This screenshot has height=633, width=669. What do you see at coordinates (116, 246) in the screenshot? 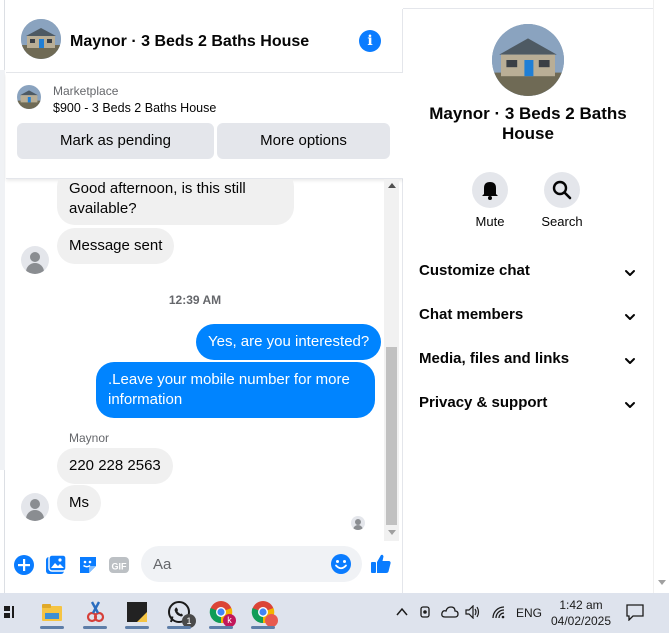
I see `message-bubble: Message sent` at bounding box center [116, 246].